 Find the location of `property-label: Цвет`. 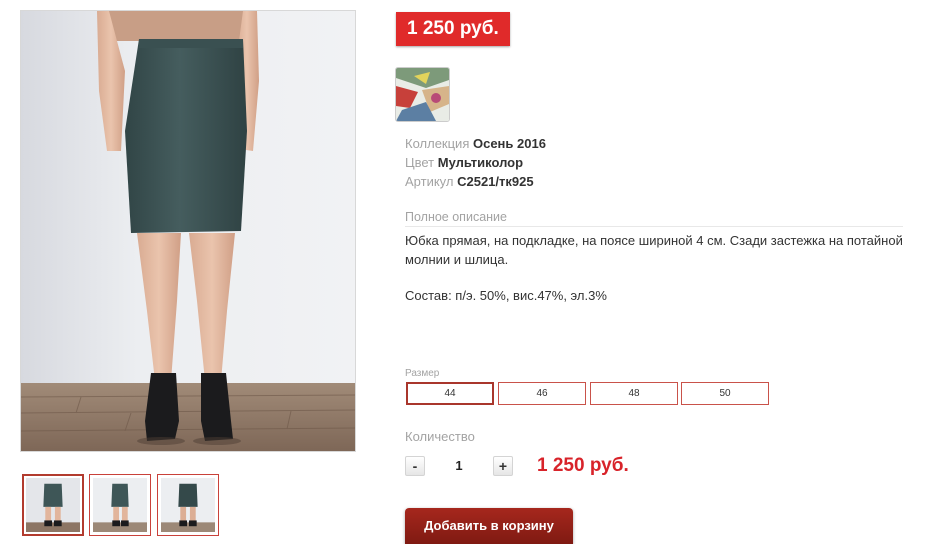

property-label: Цвет is located at coordinates (420, 162).